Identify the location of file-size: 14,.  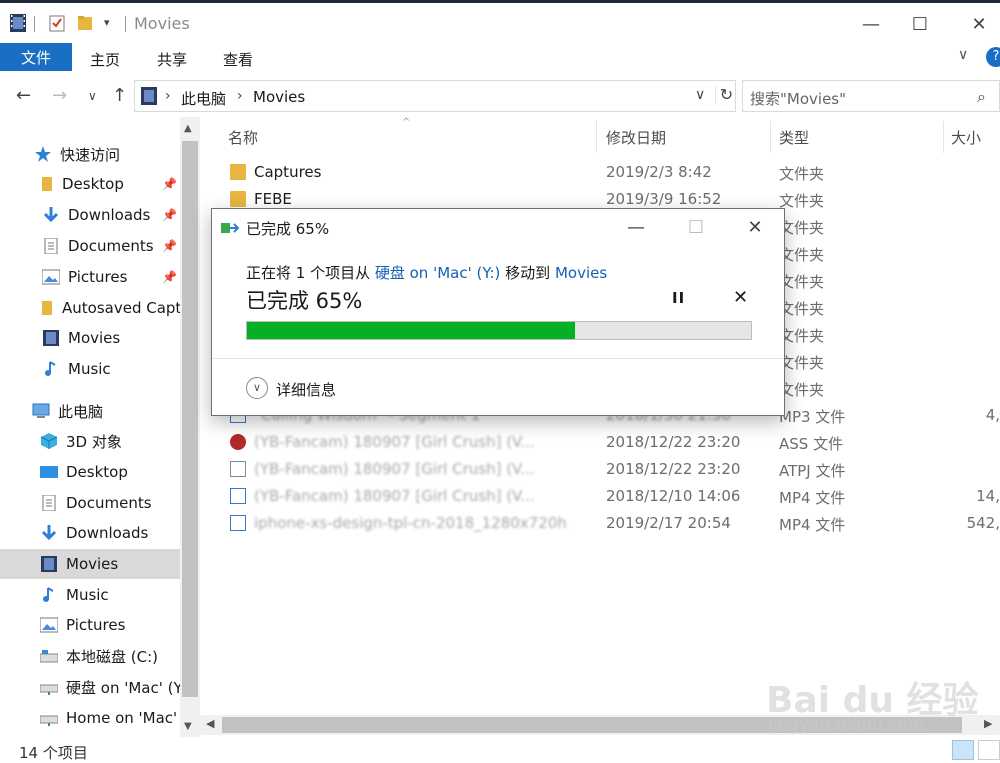
(988, 496).